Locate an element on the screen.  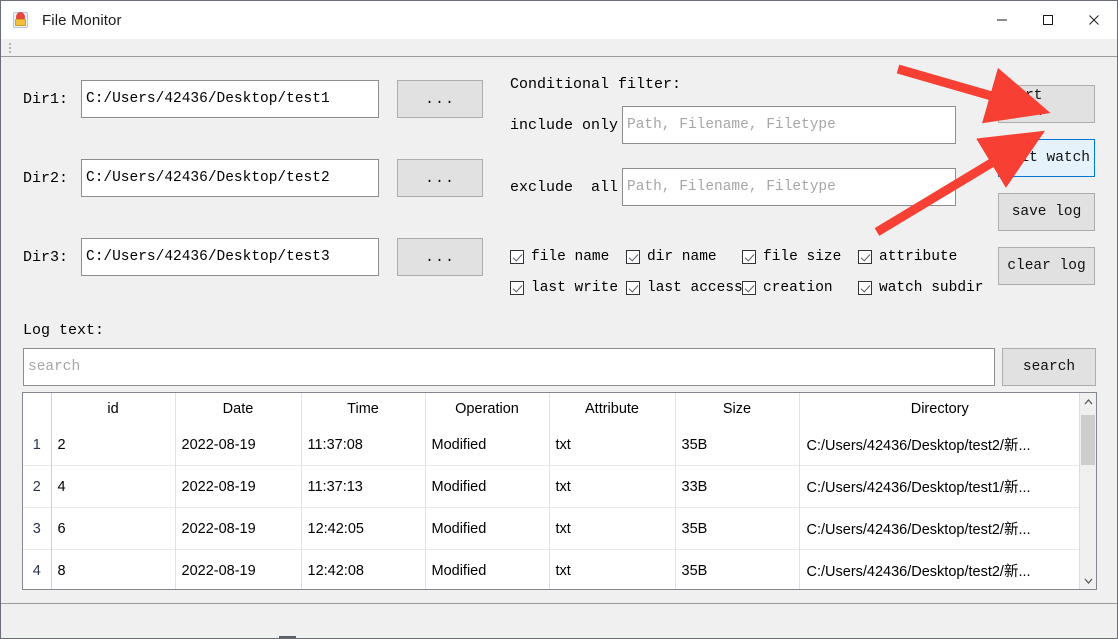
row-number: 3 is located at coordinates (37, 528).